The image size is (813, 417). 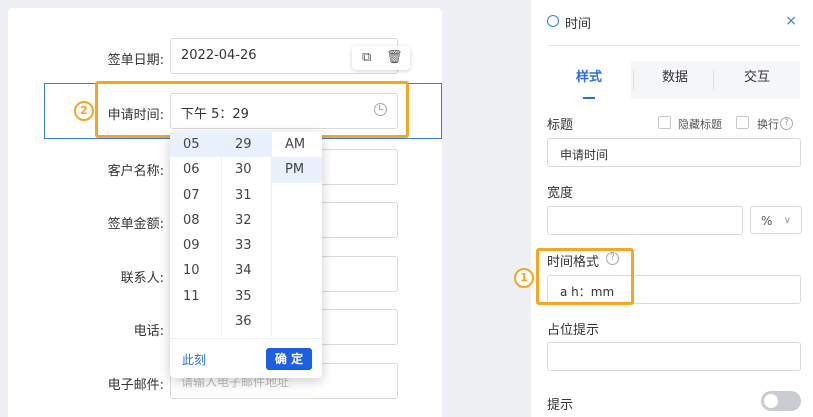 I want to click on badge-two: 2, so click(x=84, y=111).